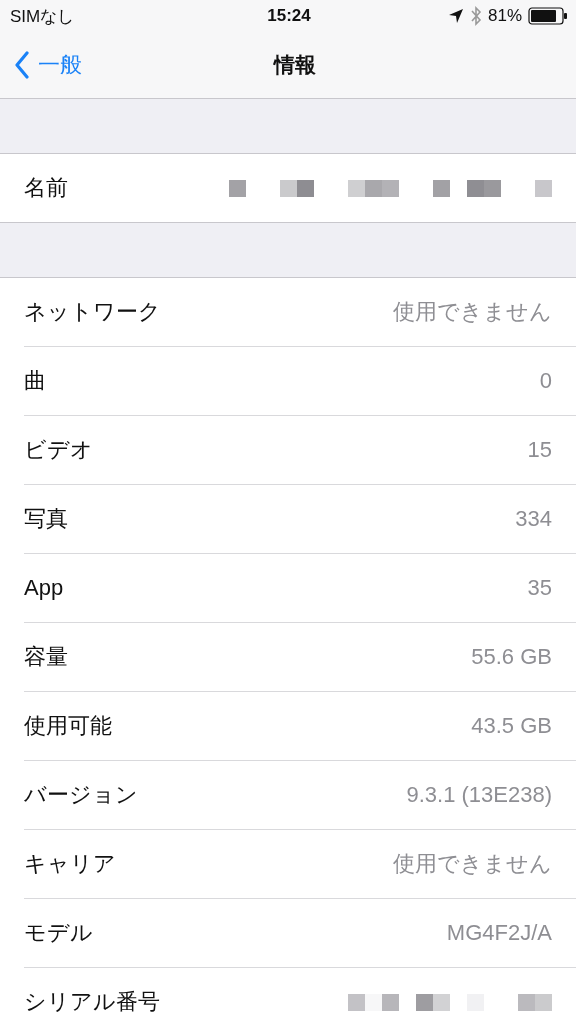 Image resolution: width=576 pixels, height=1024 pixels. I want to click on row-label: シリアル番号, so click(92, 1002).